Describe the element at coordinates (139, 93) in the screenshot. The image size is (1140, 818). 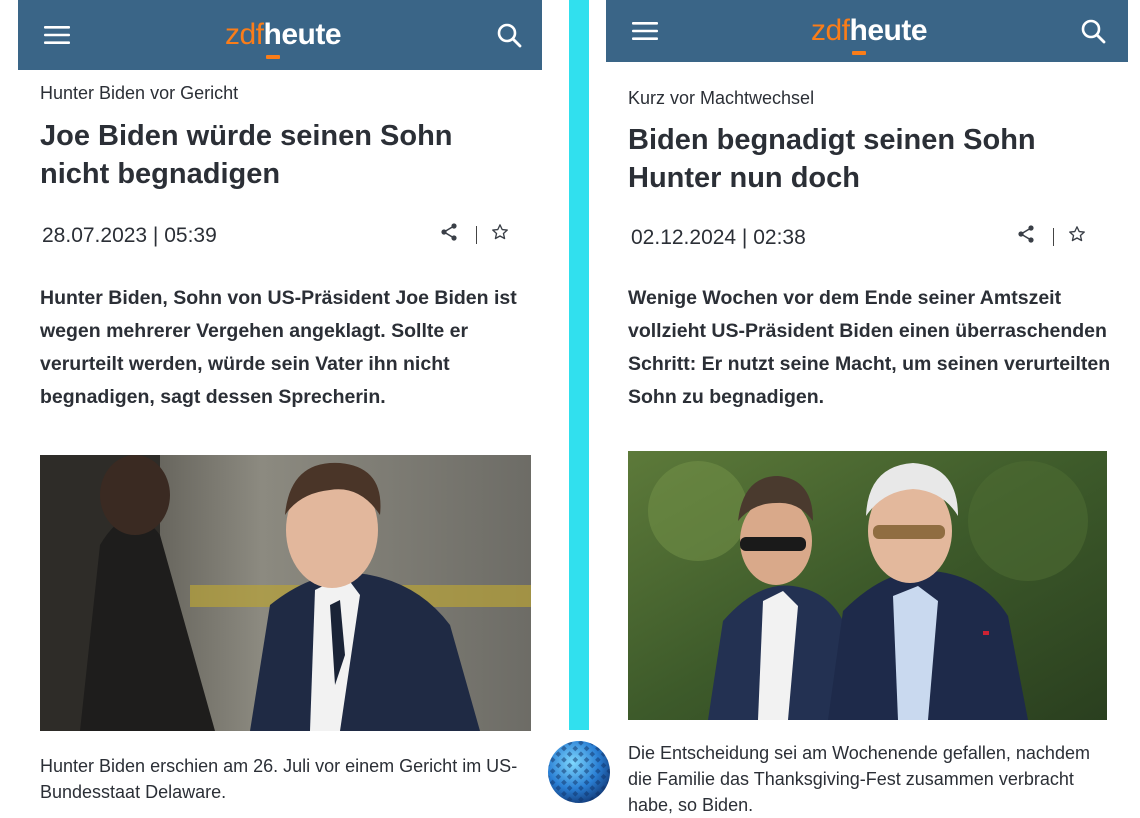
I see `article-kicker: Hunter Biden vor Gericht` at that location.